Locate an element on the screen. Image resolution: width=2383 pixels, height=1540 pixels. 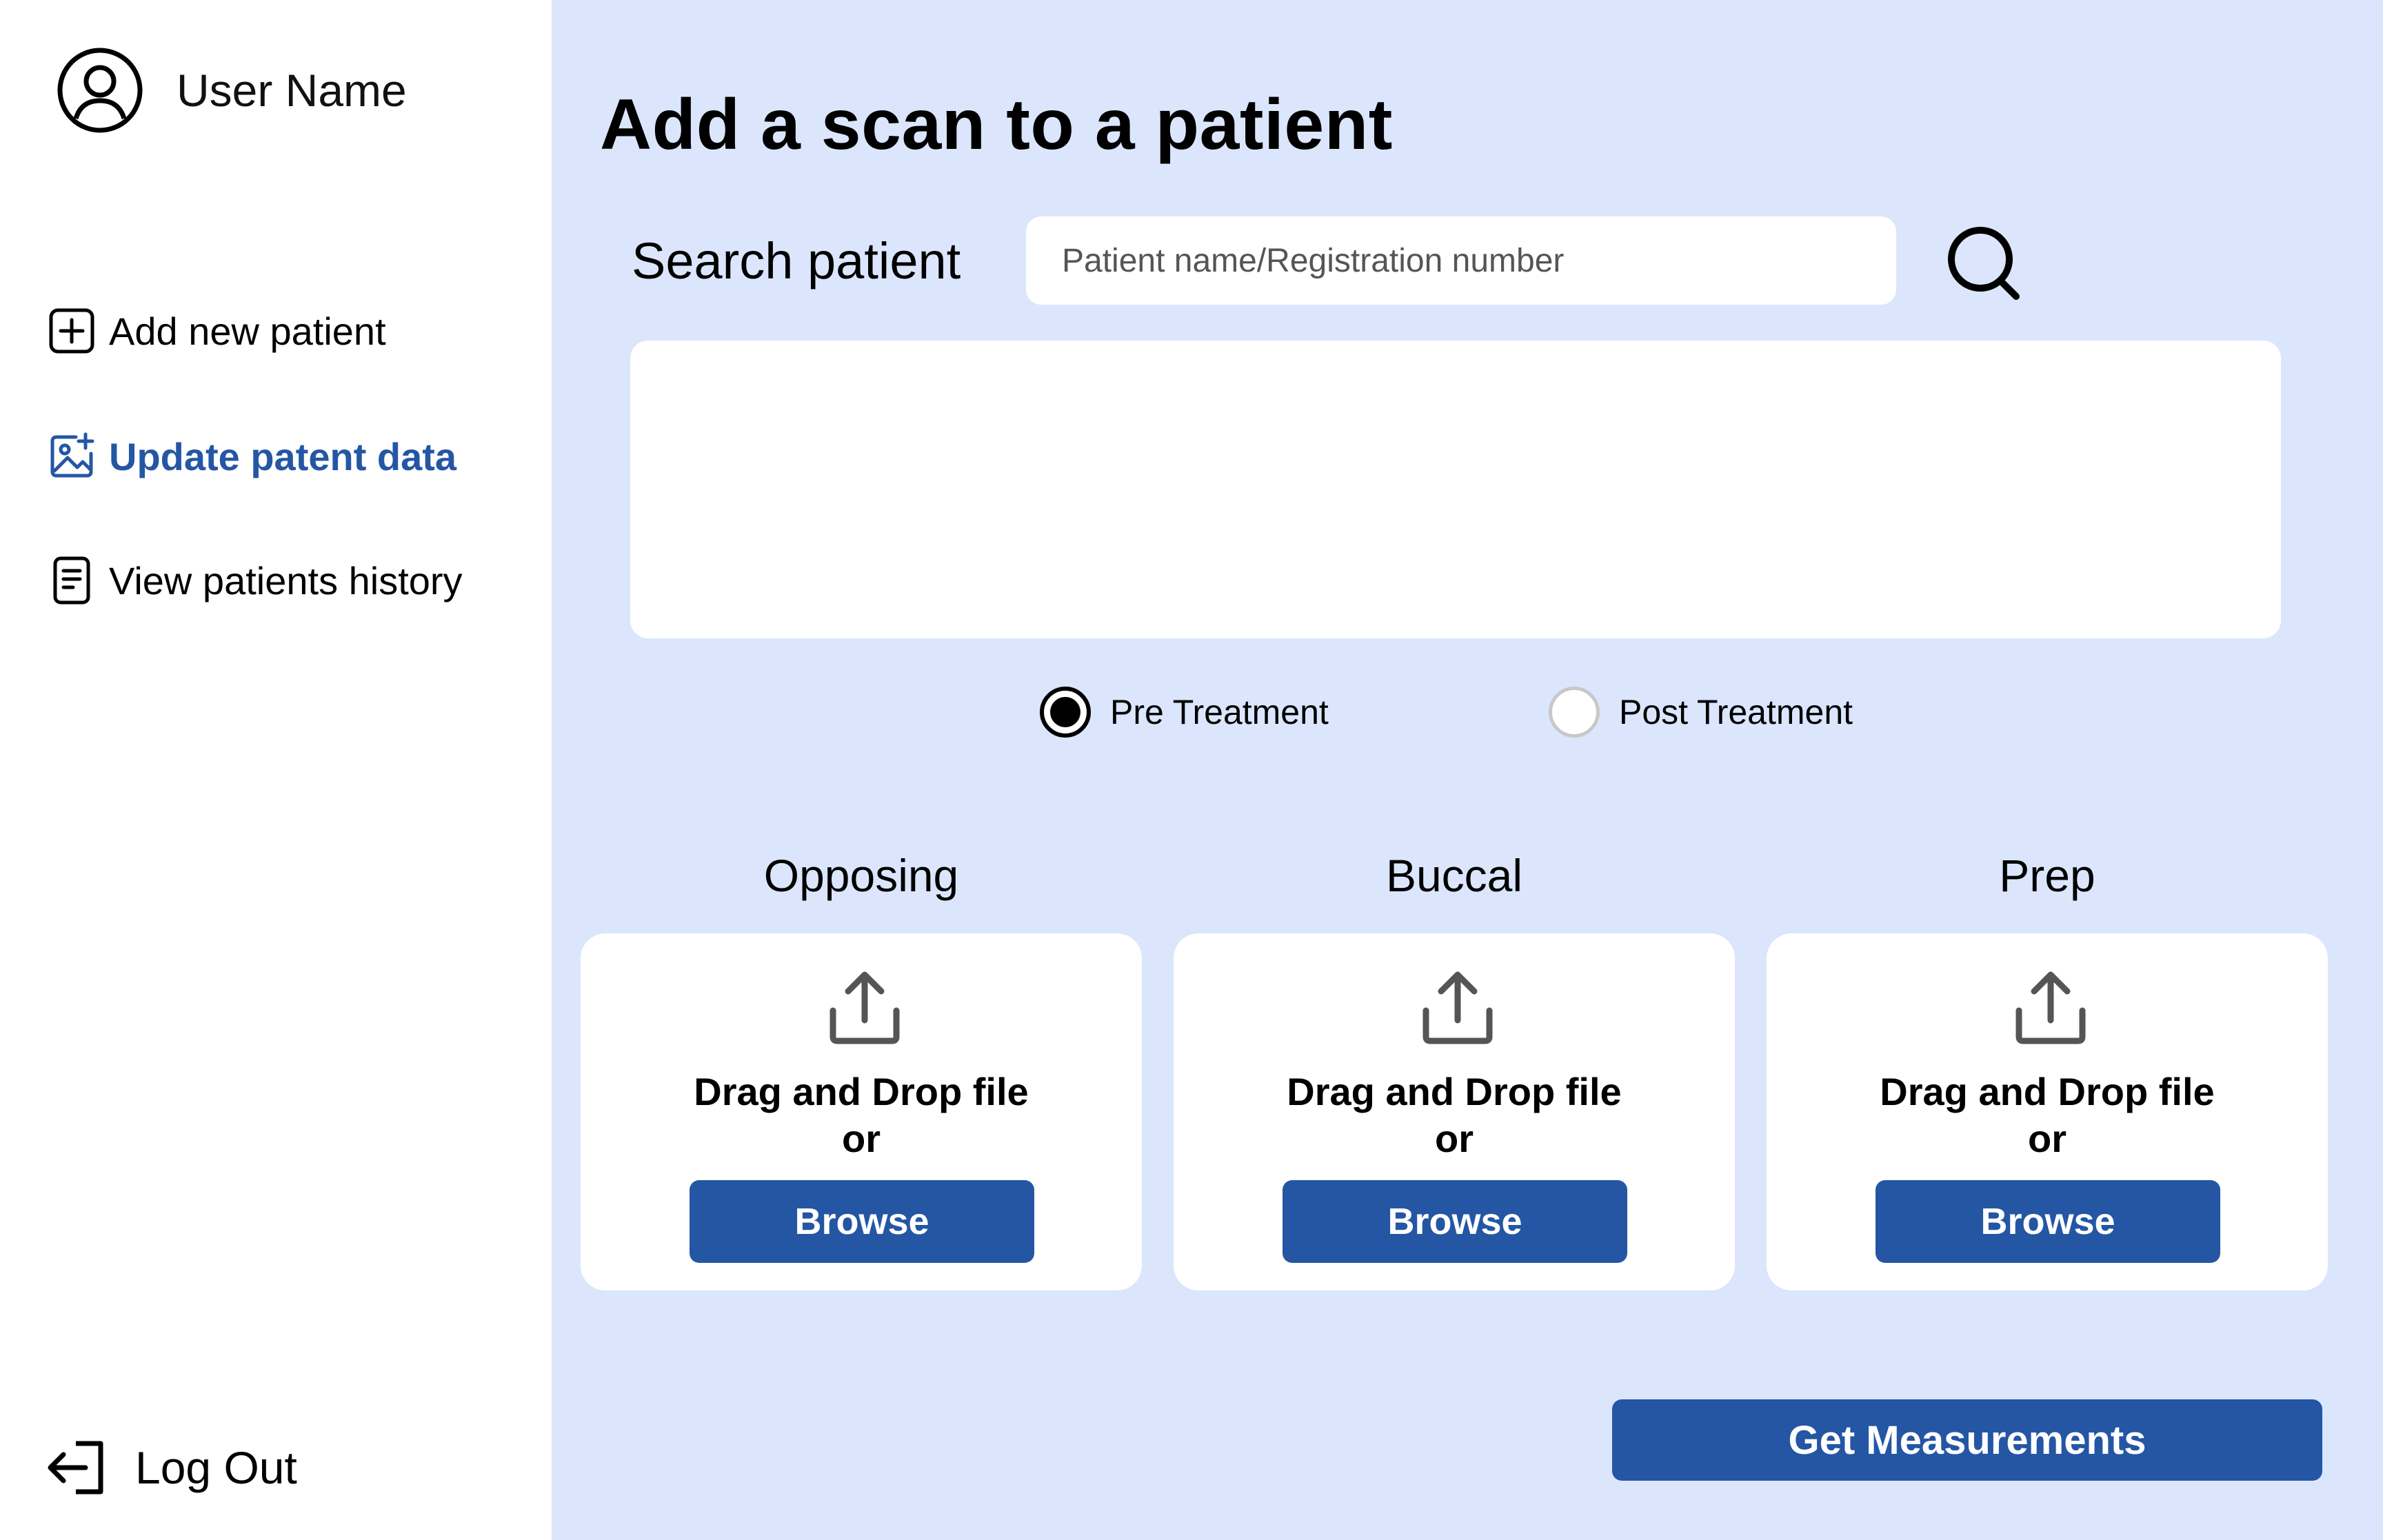
logout-label: Log Out is located at coordinates (216, 1468).